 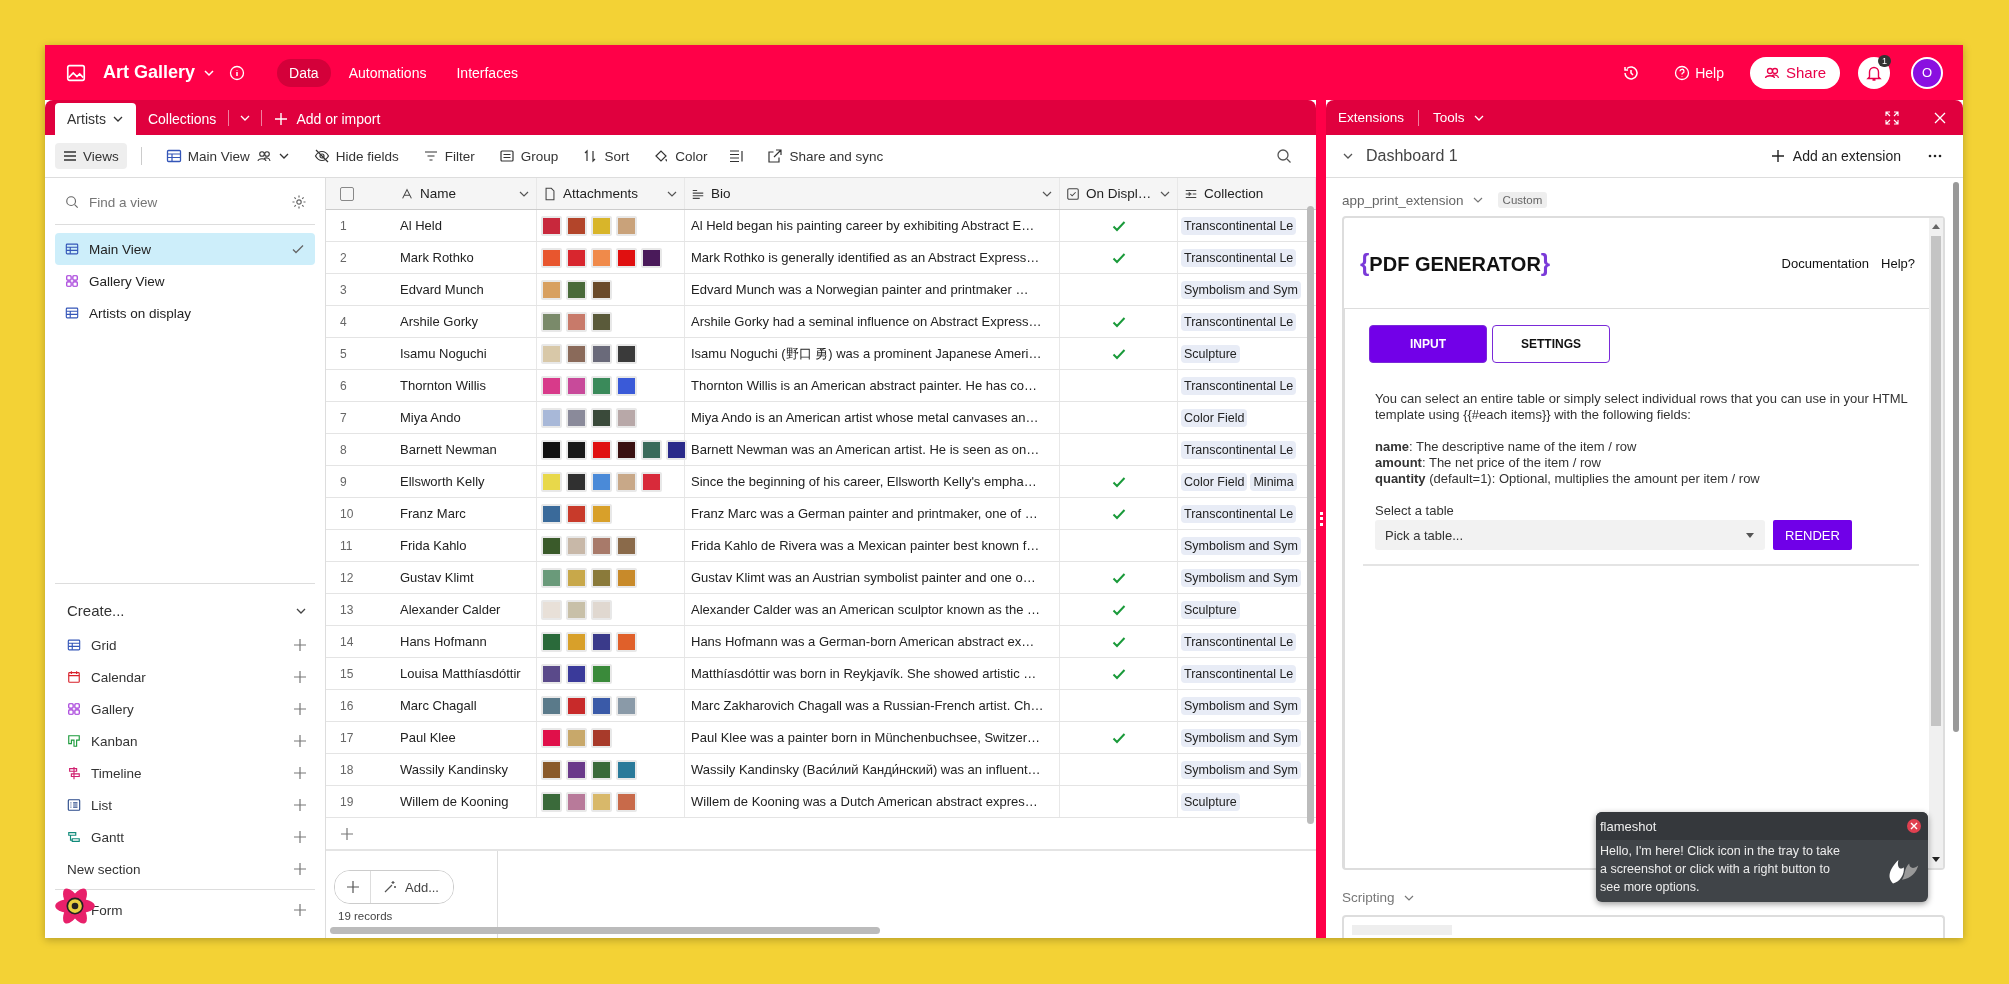 I want to click on panel-scrollbar, so click(x=1956, y=457).